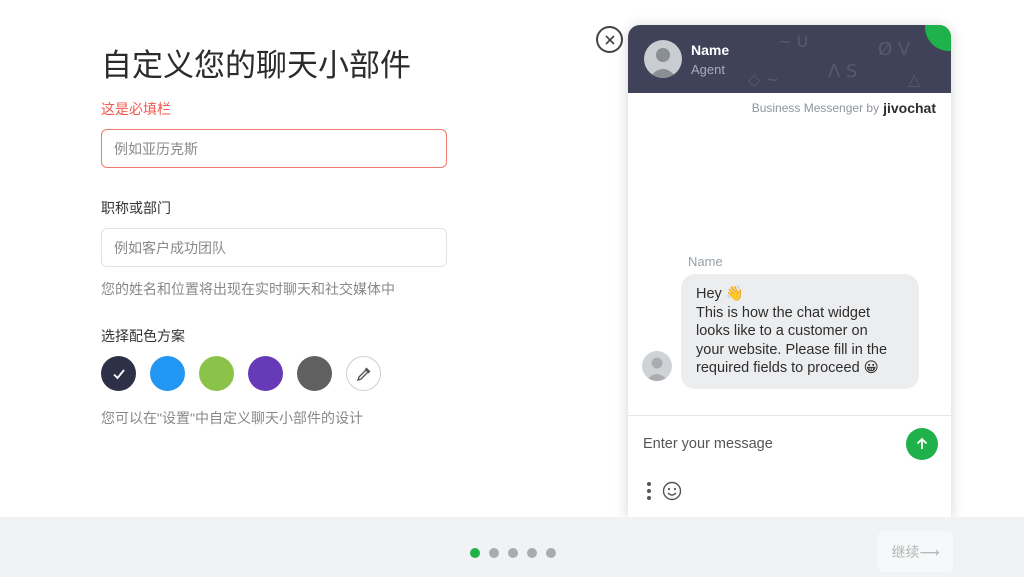 The image size is (1024, 577). Describe the element at coordinates (915, 551) in the screenshot. I see `continue-button: 继续⟶` at that location.